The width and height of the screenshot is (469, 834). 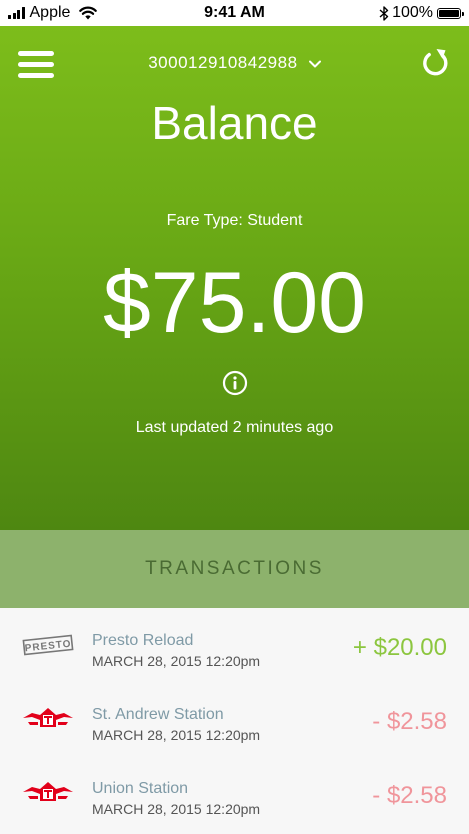 I want to click on status-bar: Apple 9:41 AM 100%, so click(x=234, y=13).